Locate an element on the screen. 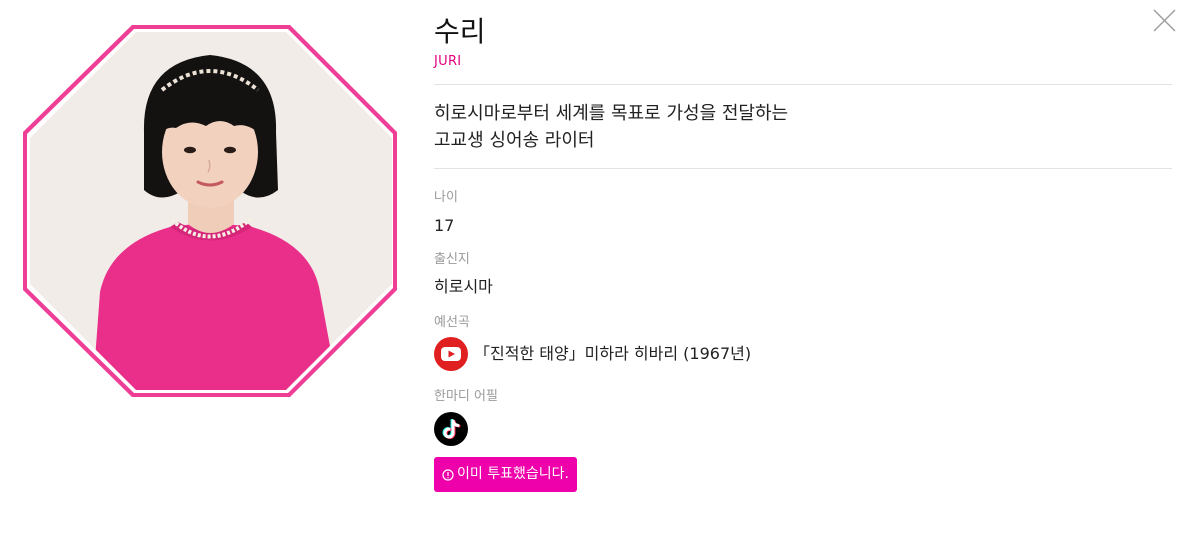  vote-button: 이미 투표했습니다. is located at coordinates (505, 474).